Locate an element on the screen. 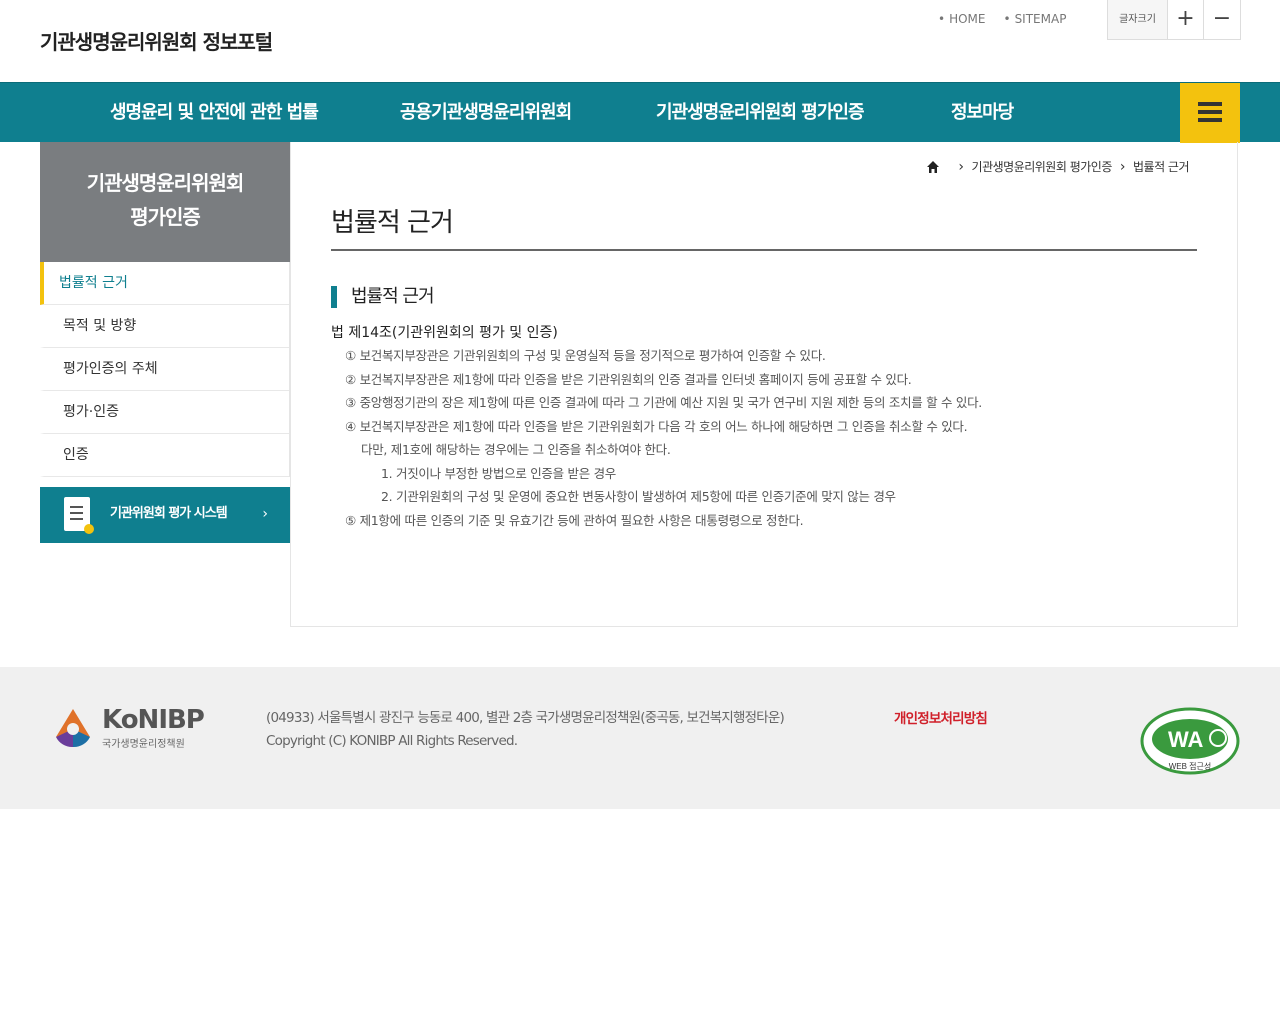 The image size is (1280, 1024). breadcrumb-item-1: 기관생명윤리위원회 평가인증 is located at coordinates (1042, 166).